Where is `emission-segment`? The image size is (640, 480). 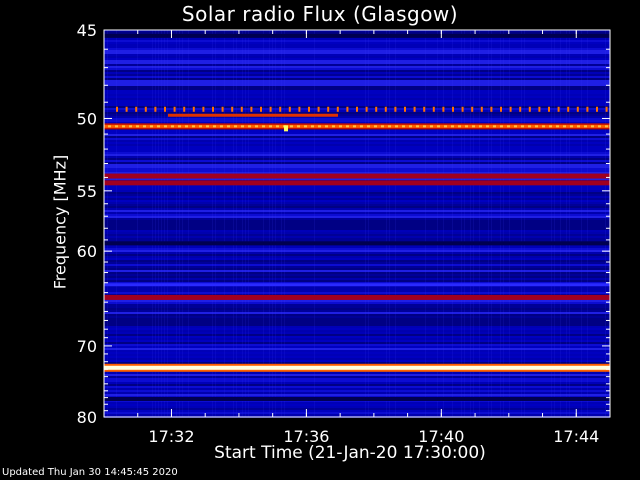
emission-segment is located at coordinates (253, 115).